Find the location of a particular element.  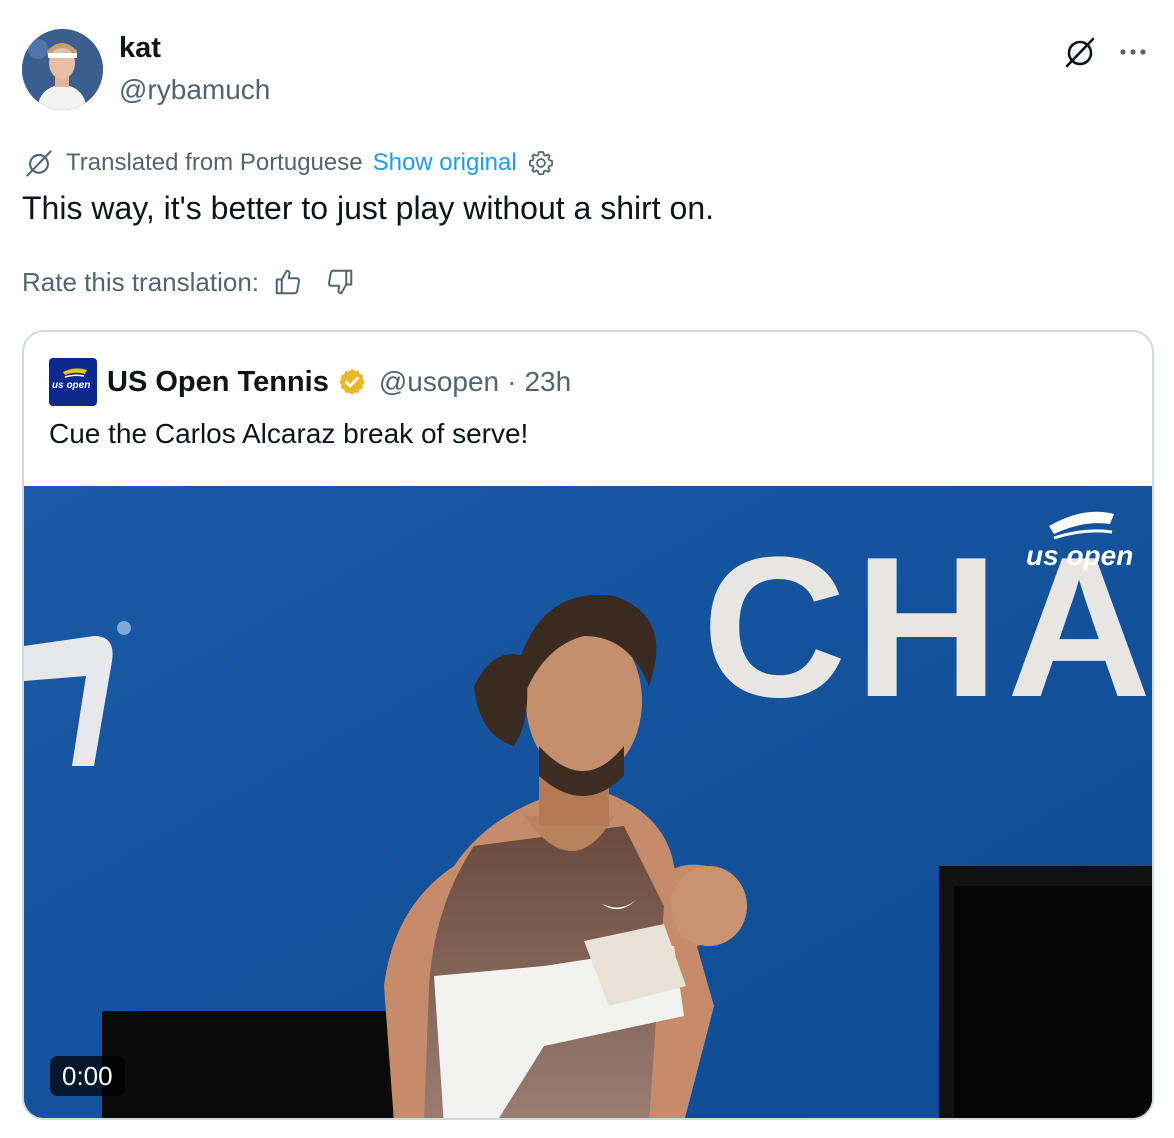

author-avatar is located at coordinates (62, 69).